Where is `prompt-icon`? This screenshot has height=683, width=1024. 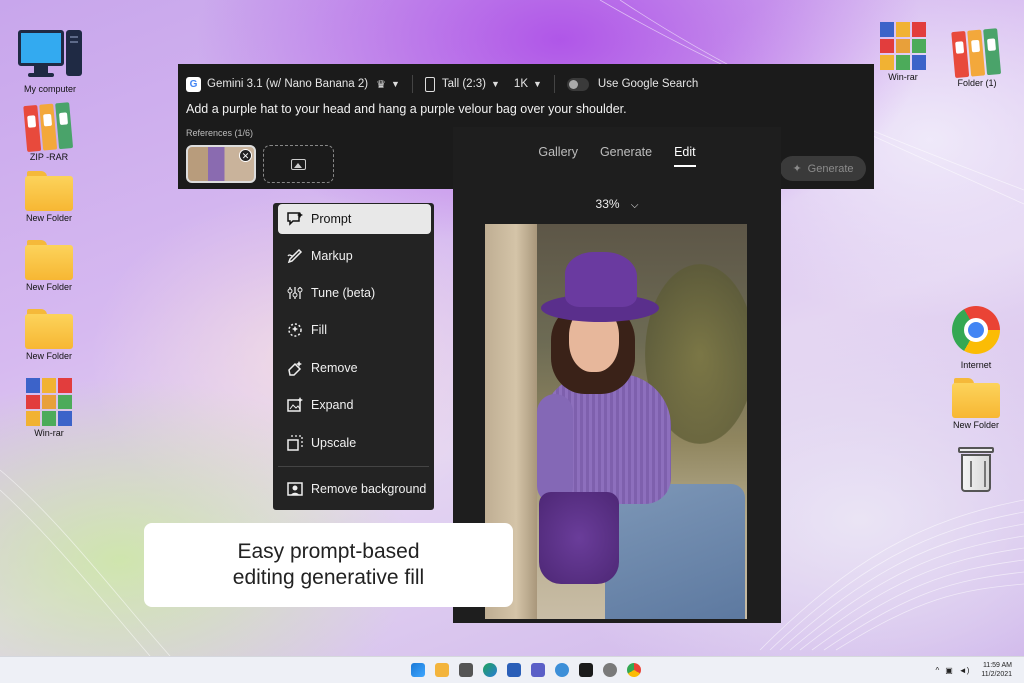 prompt-icon is located at coordinates (295, 219).